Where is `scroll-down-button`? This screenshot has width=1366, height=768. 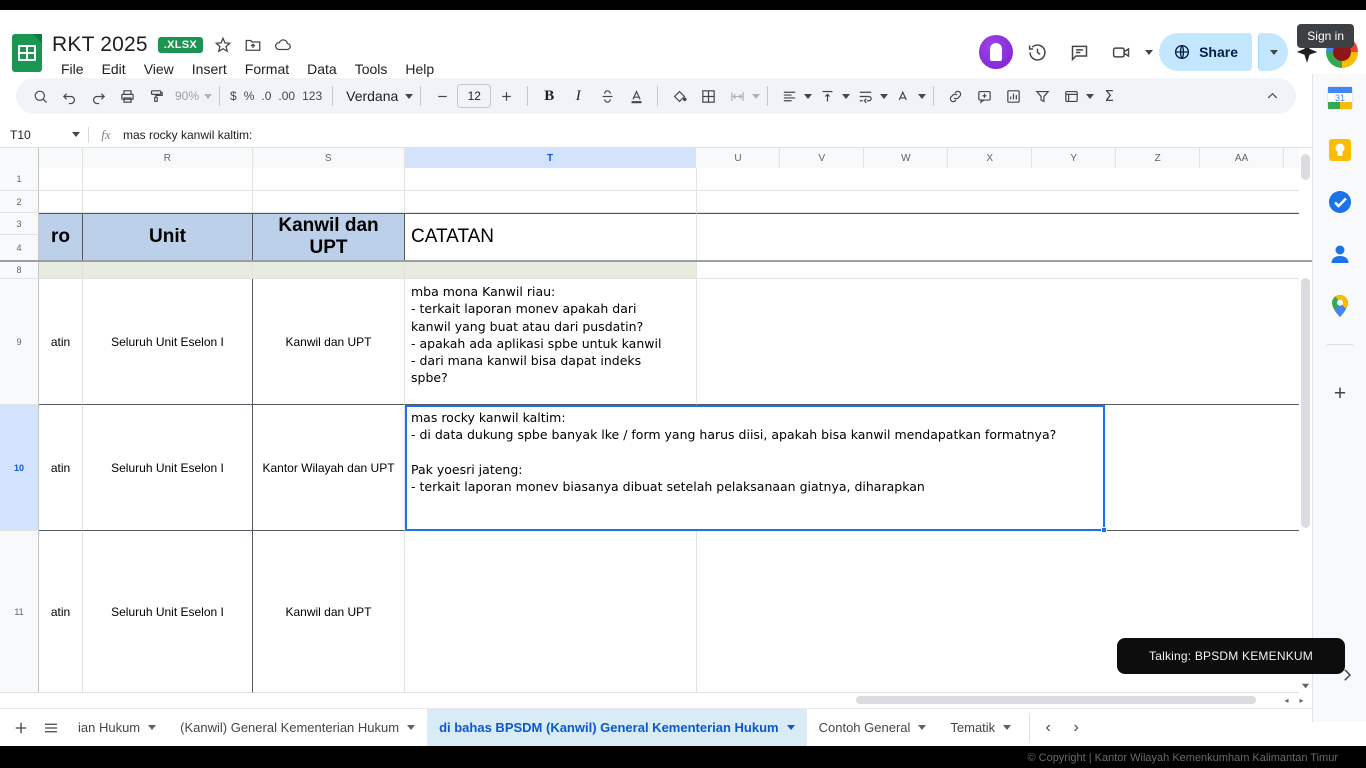
scroll-down-button is located at coordinates (1305, 683).